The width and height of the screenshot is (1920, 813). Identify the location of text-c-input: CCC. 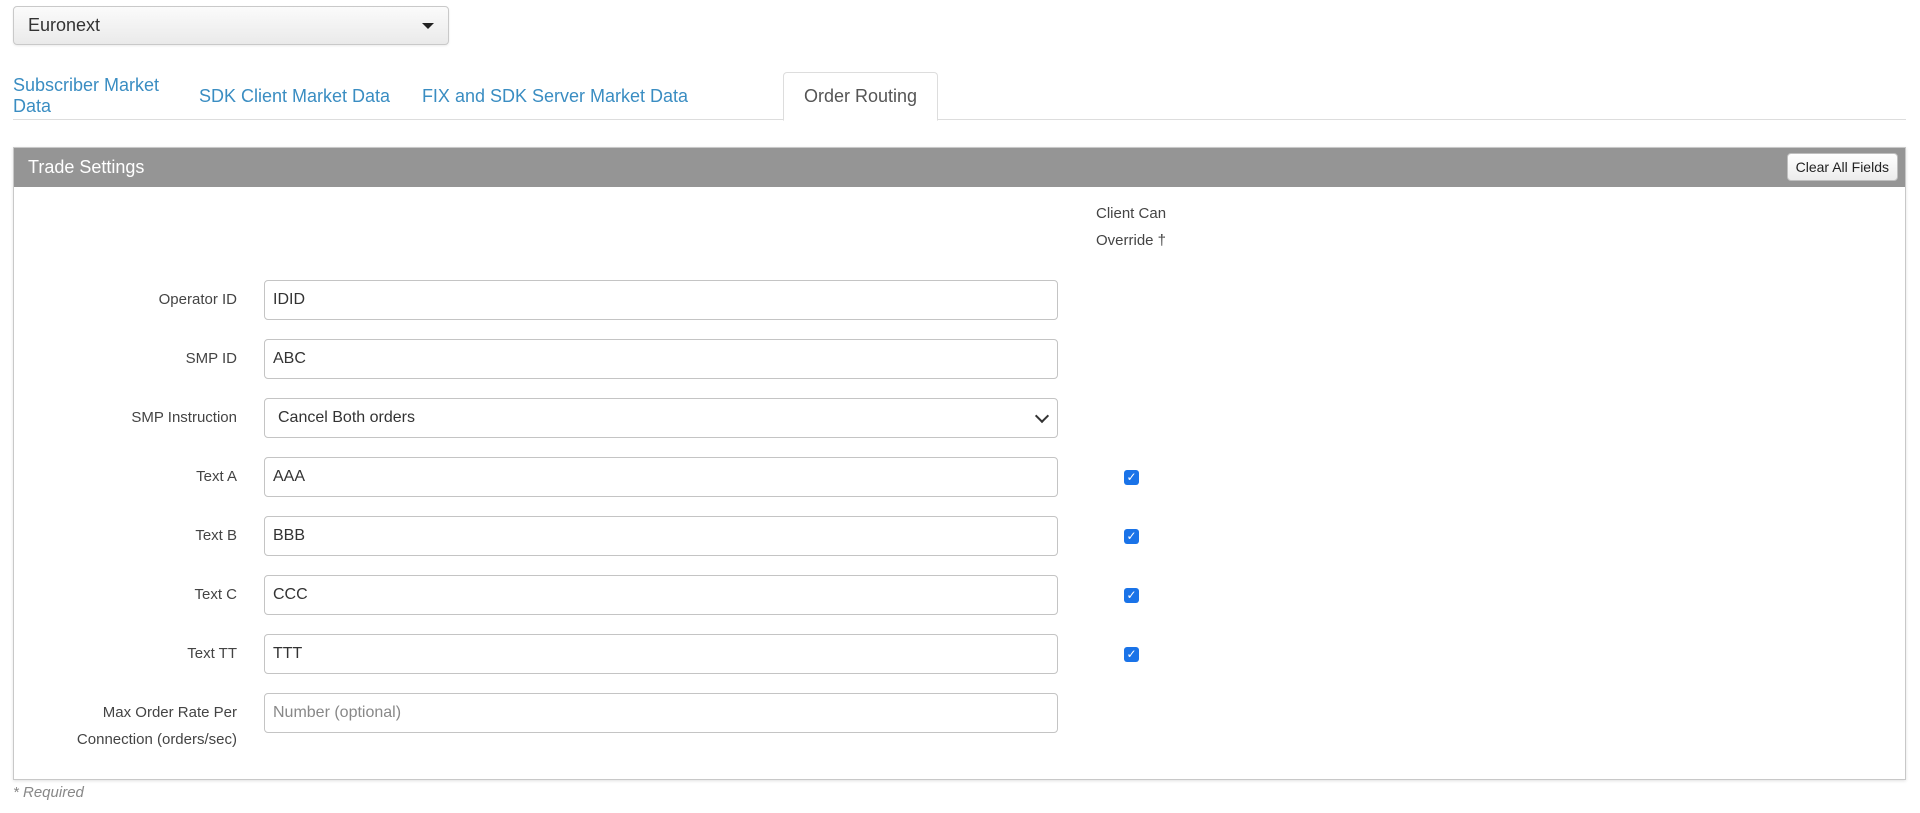
(661, 595).